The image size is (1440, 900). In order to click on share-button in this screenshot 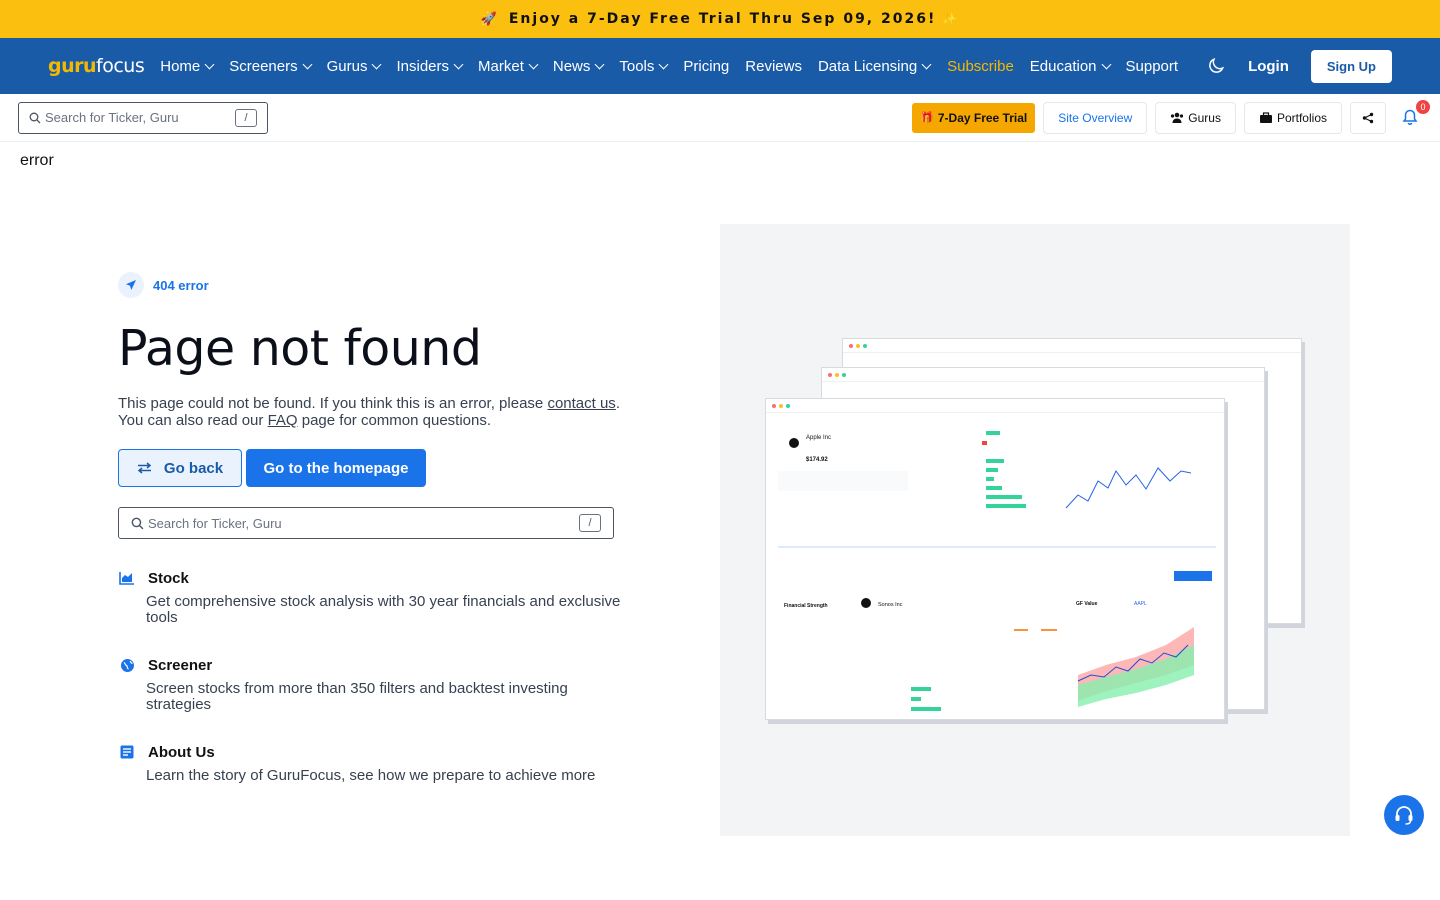, I will do `click(1368, 117)`.